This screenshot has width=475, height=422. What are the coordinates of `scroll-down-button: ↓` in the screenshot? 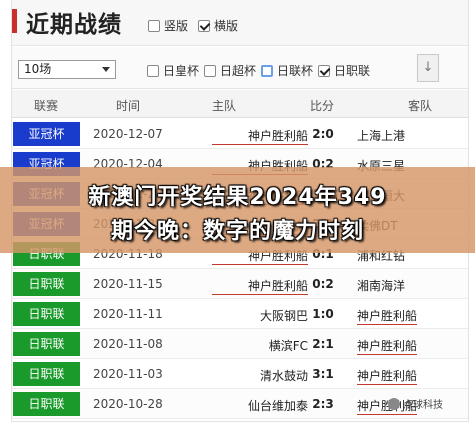 It's located at (428, 68).